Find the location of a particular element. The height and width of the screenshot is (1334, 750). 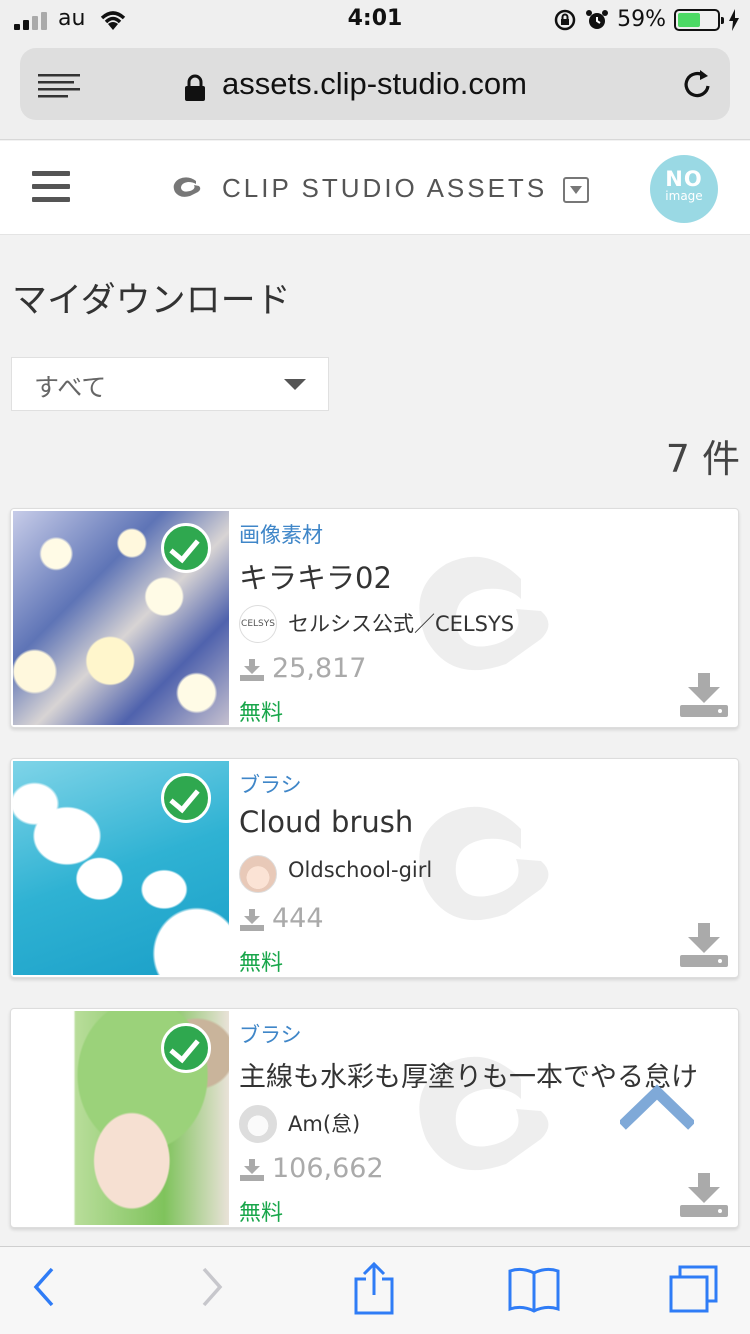

bookmarks-icon is located at coordinates (534, 1289).